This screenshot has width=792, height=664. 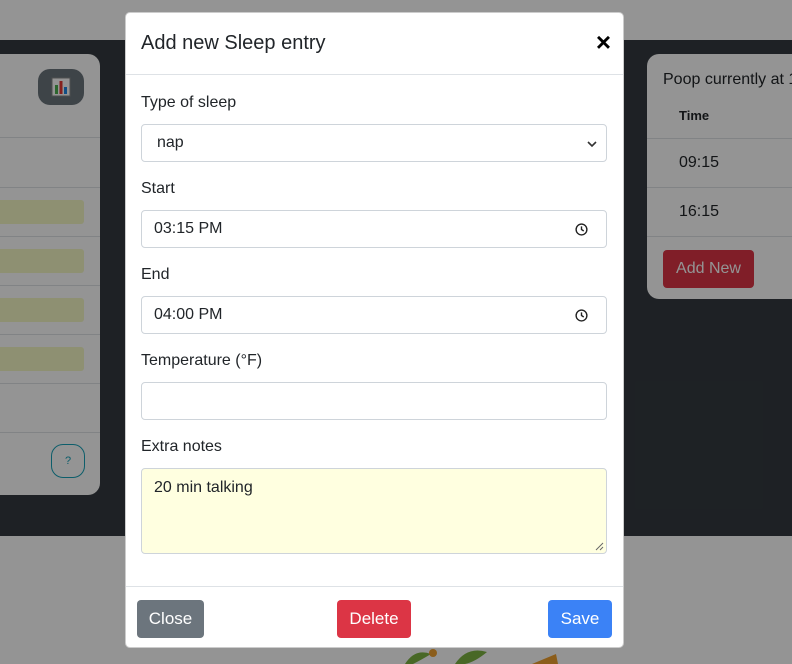 I want to click on extra-notes-textarea: 20 min talking, so click(x=374, y=511).